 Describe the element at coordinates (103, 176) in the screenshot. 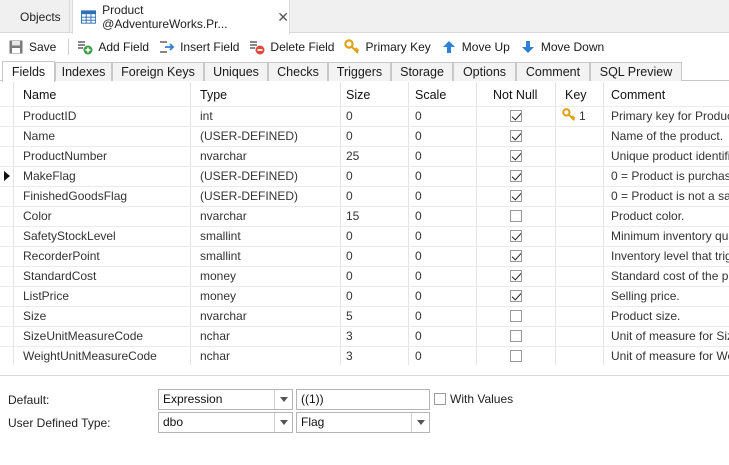

I see `field-name-cell: MakeFlag` at that location.